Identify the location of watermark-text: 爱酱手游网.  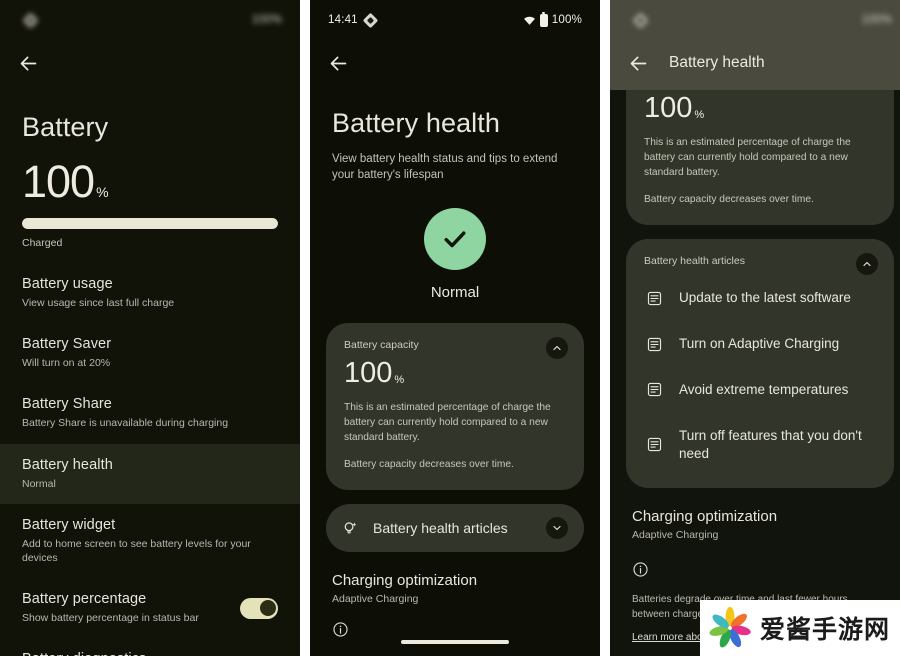
(825, 630).